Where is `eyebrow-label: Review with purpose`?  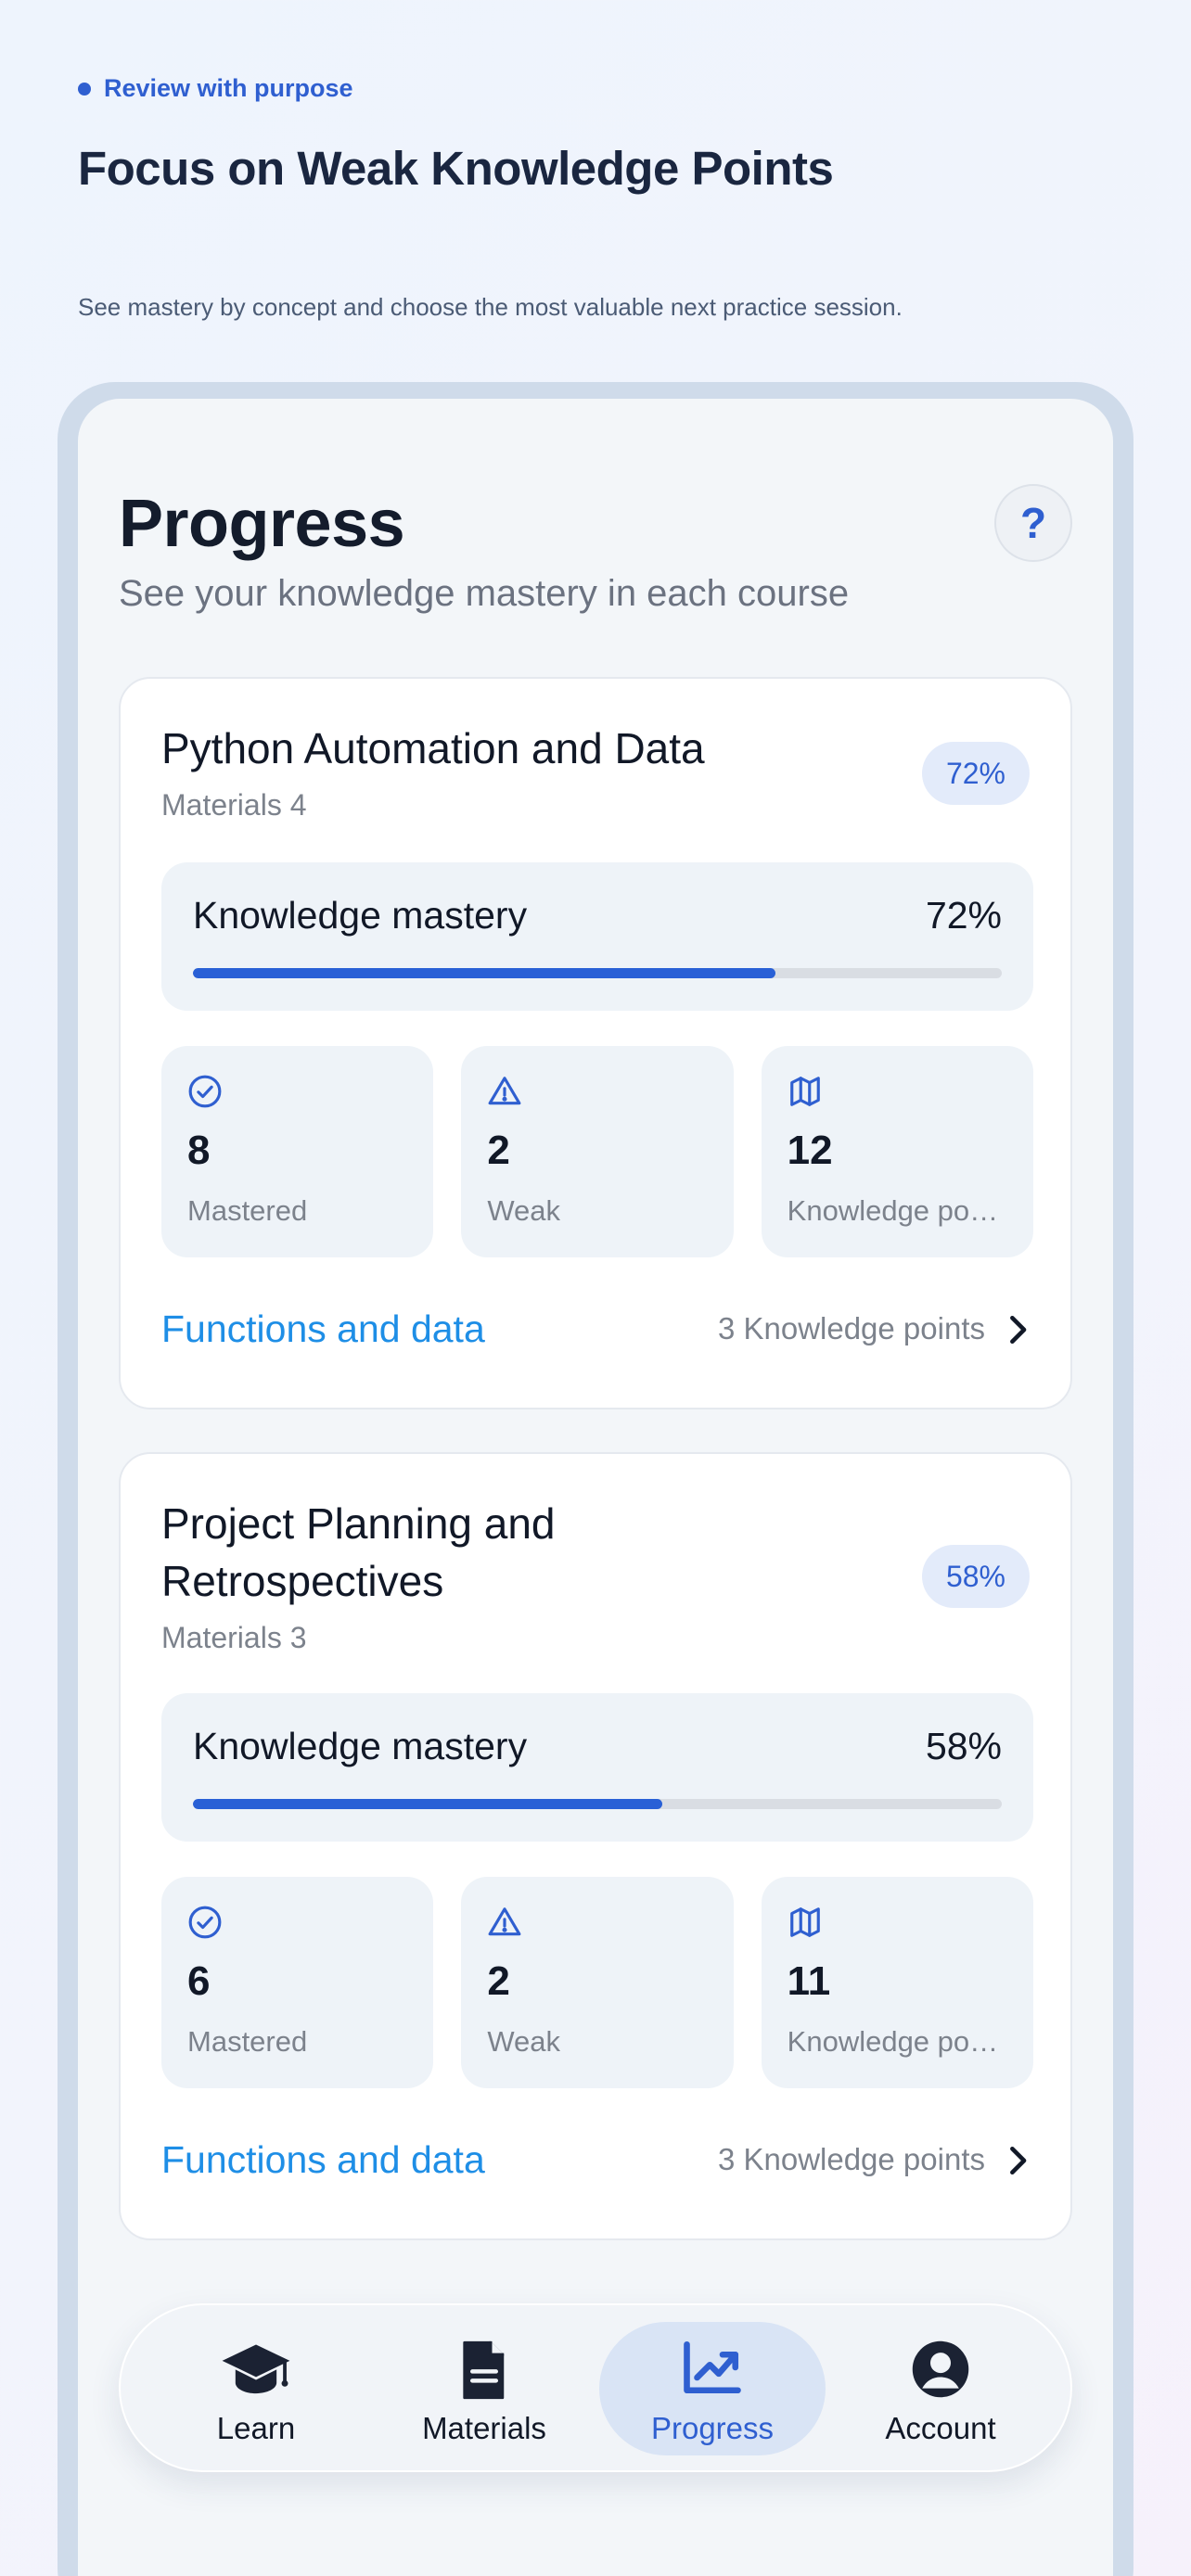
eyebrow-label: Review with purpose is located at coordinates (228, 88).